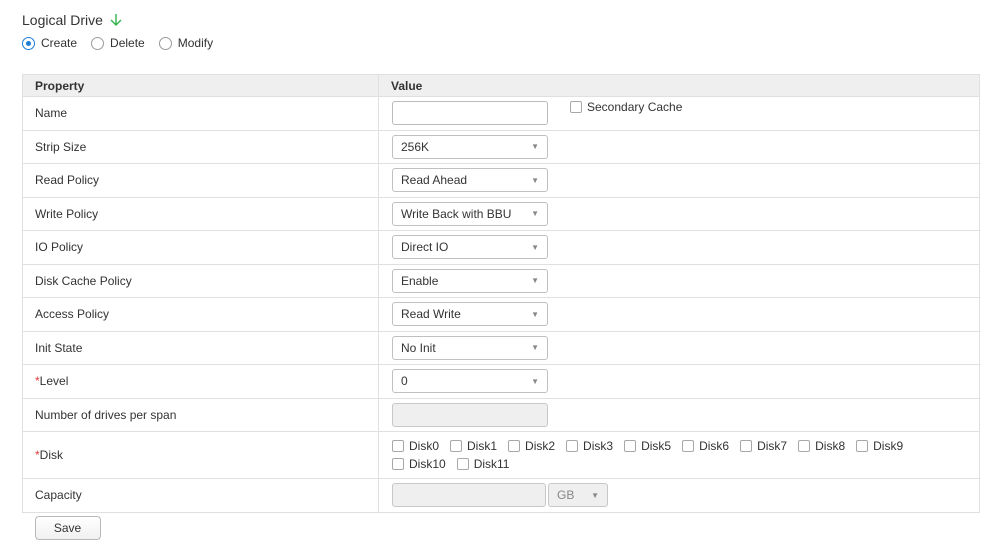  Describe the element at coordinates (28, 43) in the screenshot. I see `radio-create-button` at that location.